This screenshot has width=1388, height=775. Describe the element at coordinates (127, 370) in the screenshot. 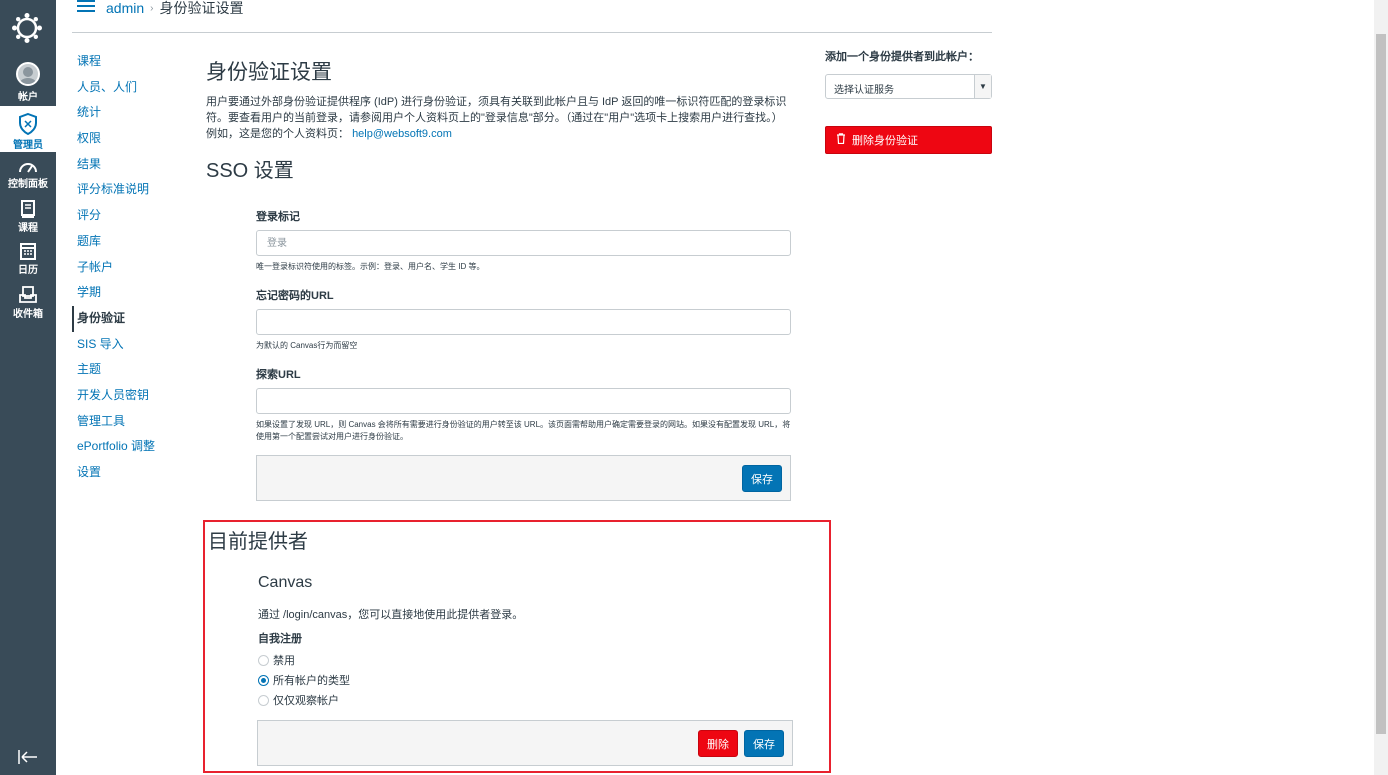

I see `subnav-themes: 主题` at that location.